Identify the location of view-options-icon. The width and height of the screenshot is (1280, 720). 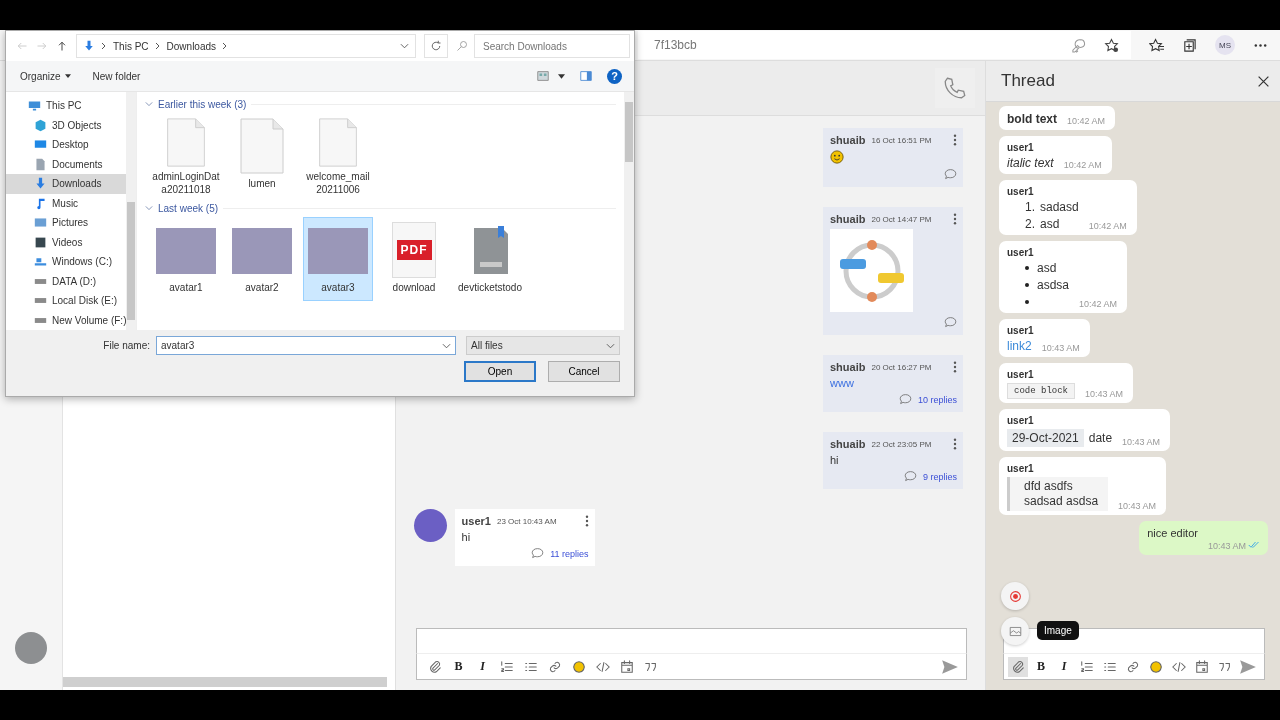
(543, 76).